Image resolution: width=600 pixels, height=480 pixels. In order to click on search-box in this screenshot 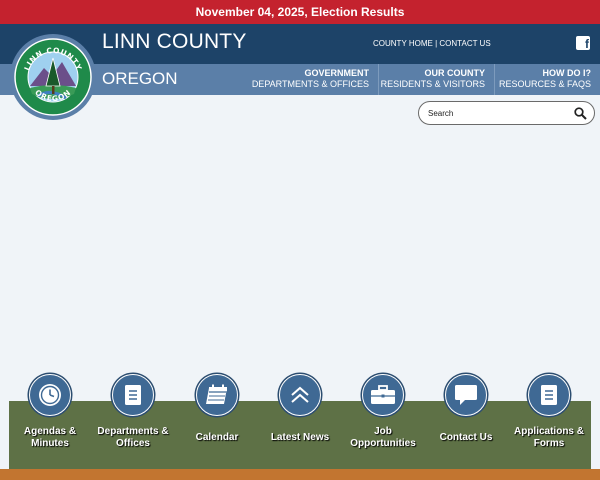, I will do `click(506, 113)`.